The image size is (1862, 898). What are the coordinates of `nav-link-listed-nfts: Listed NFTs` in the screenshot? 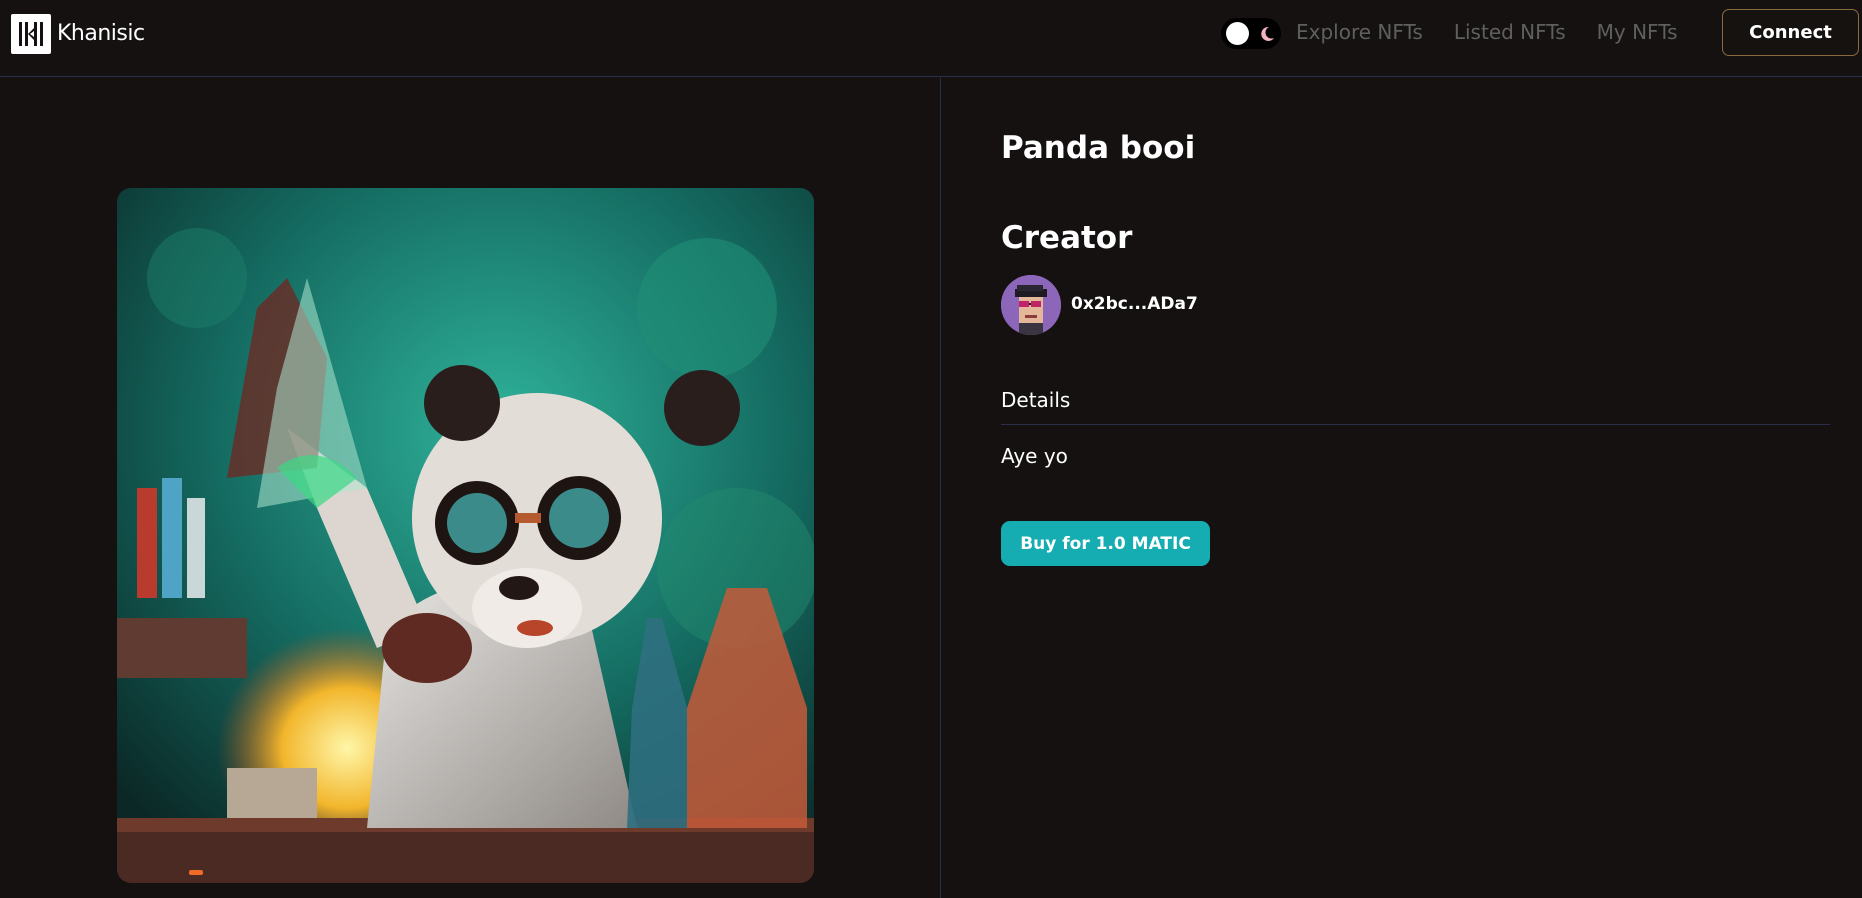 It's located at (1510, 32).